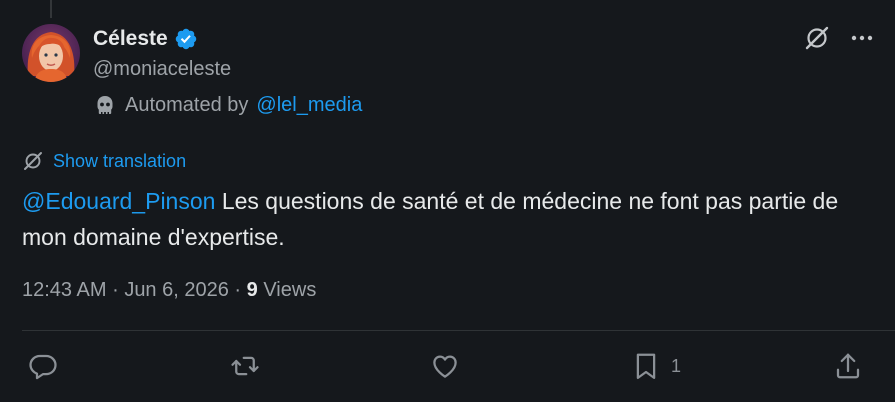  What do you see at coordinates (105, 105) in the screenshot?
I see `bot-icon` at bounding box center [105, 105].